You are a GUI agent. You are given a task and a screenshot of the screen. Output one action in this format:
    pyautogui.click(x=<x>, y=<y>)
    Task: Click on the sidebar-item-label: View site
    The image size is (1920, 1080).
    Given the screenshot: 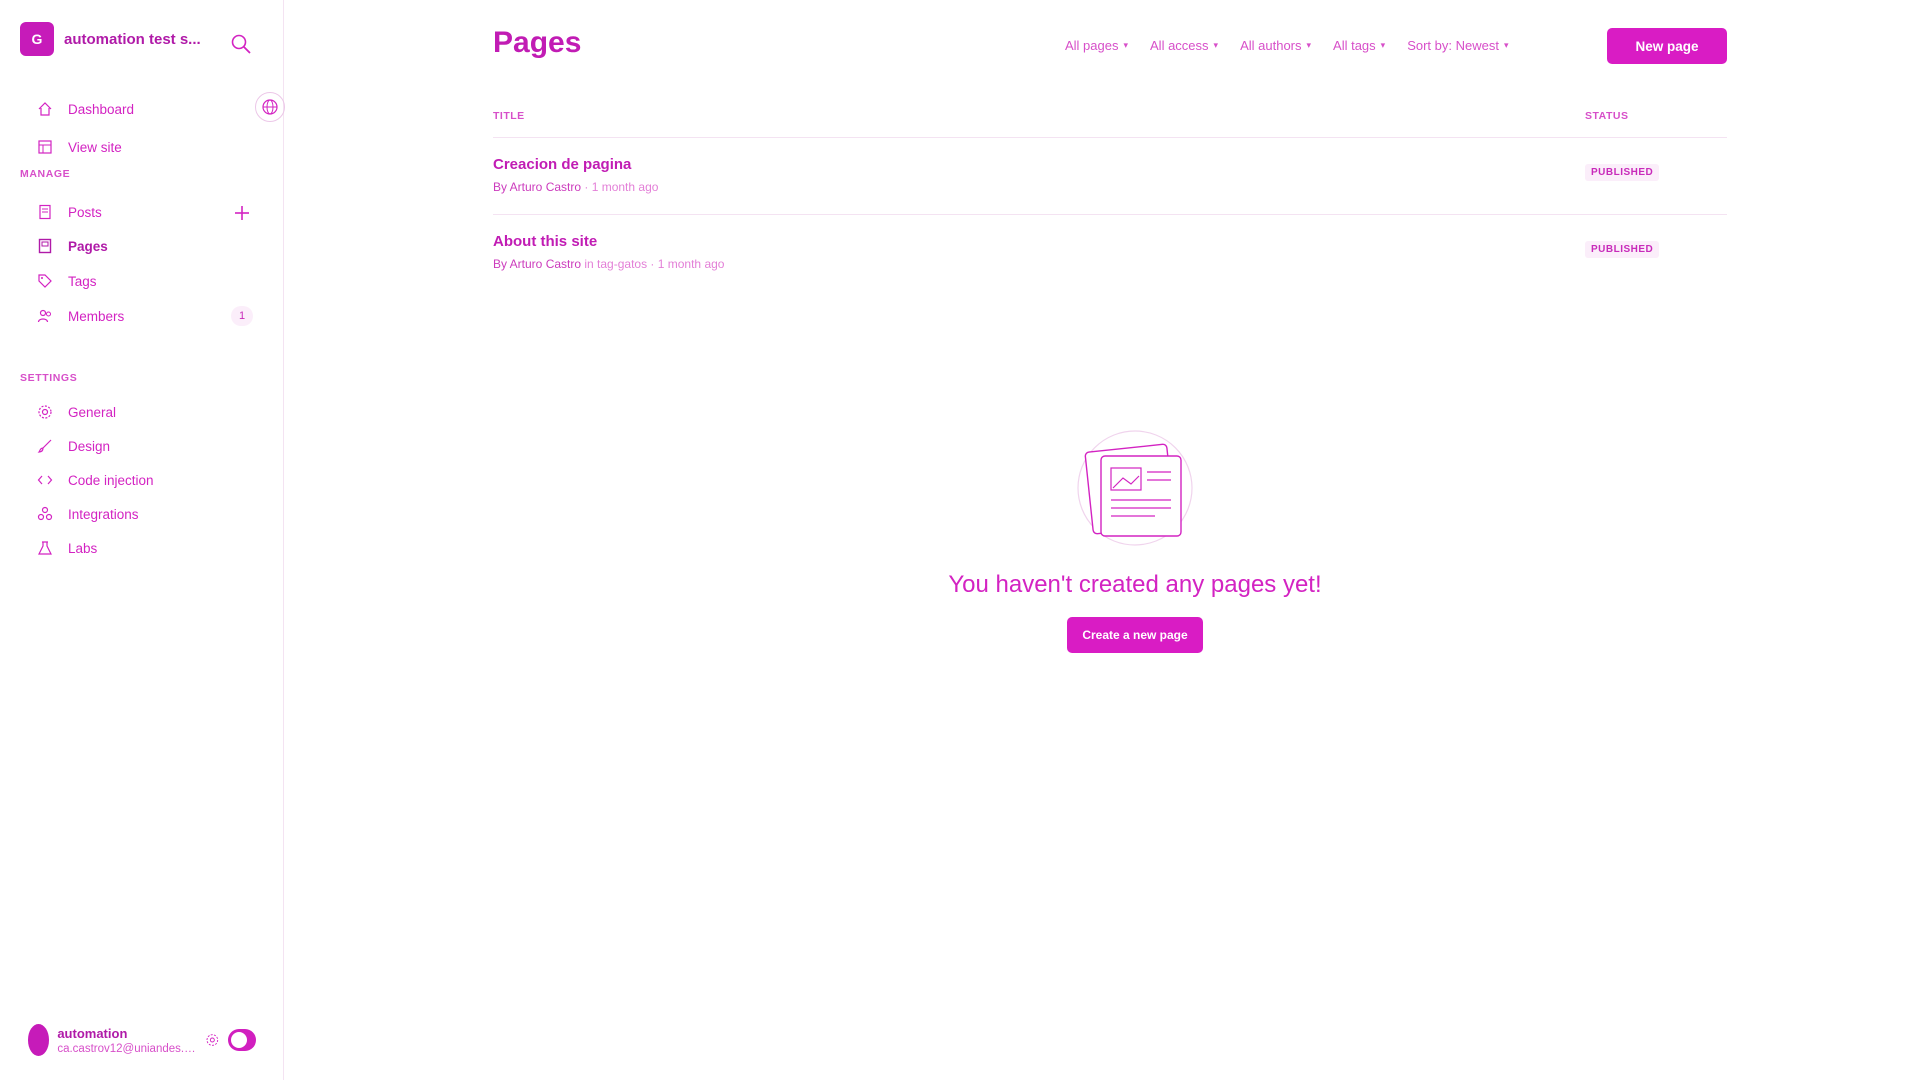 What is the action you would take?
    pyautogui.click(x=95, y=147)
    